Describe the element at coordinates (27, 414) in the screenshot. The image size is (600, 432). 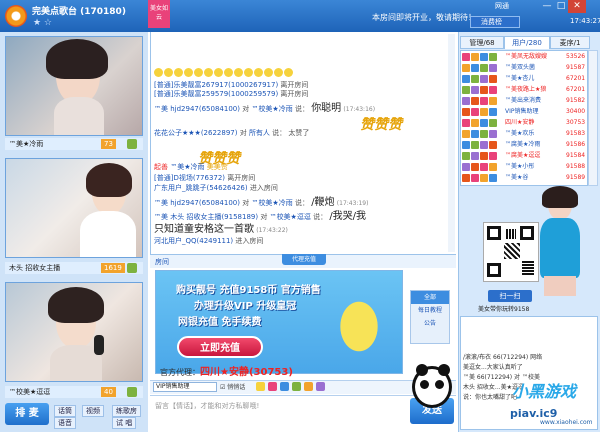
I see `queue-mic-button: 排 麦` at that location.